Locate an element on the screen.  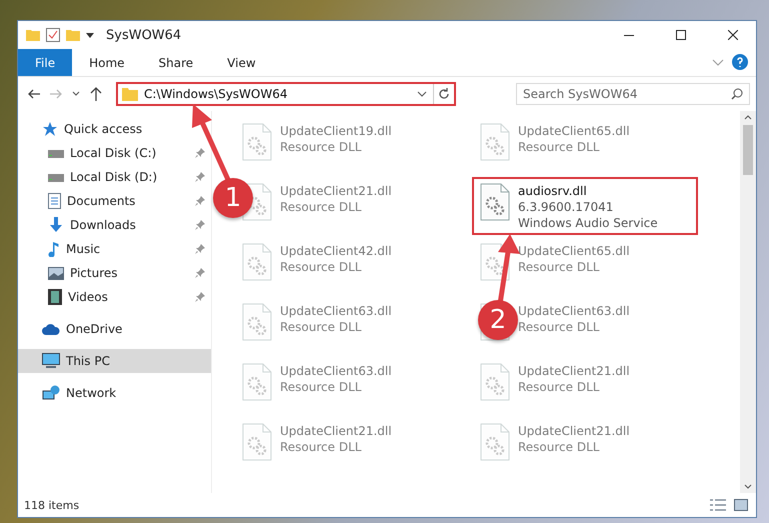
nav-item: Network is located at coordinates (114, 393).